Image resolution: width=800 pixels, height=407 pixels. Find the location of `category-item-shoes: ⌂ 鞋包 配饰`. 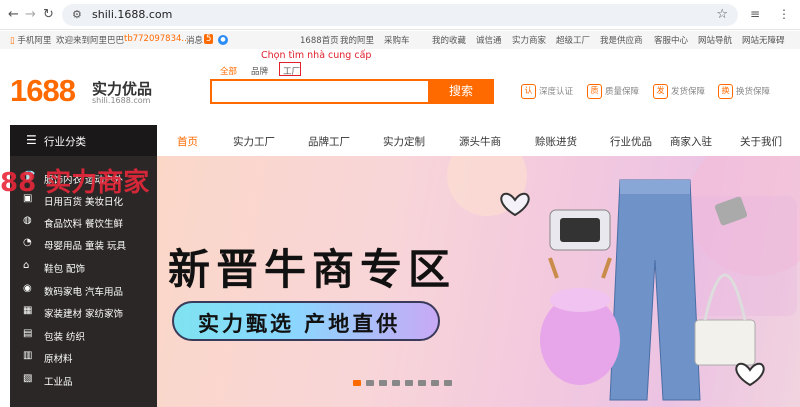

category-item-shoes: ⌂ 鞋包 配饰 is located at coordinates (83, 268).